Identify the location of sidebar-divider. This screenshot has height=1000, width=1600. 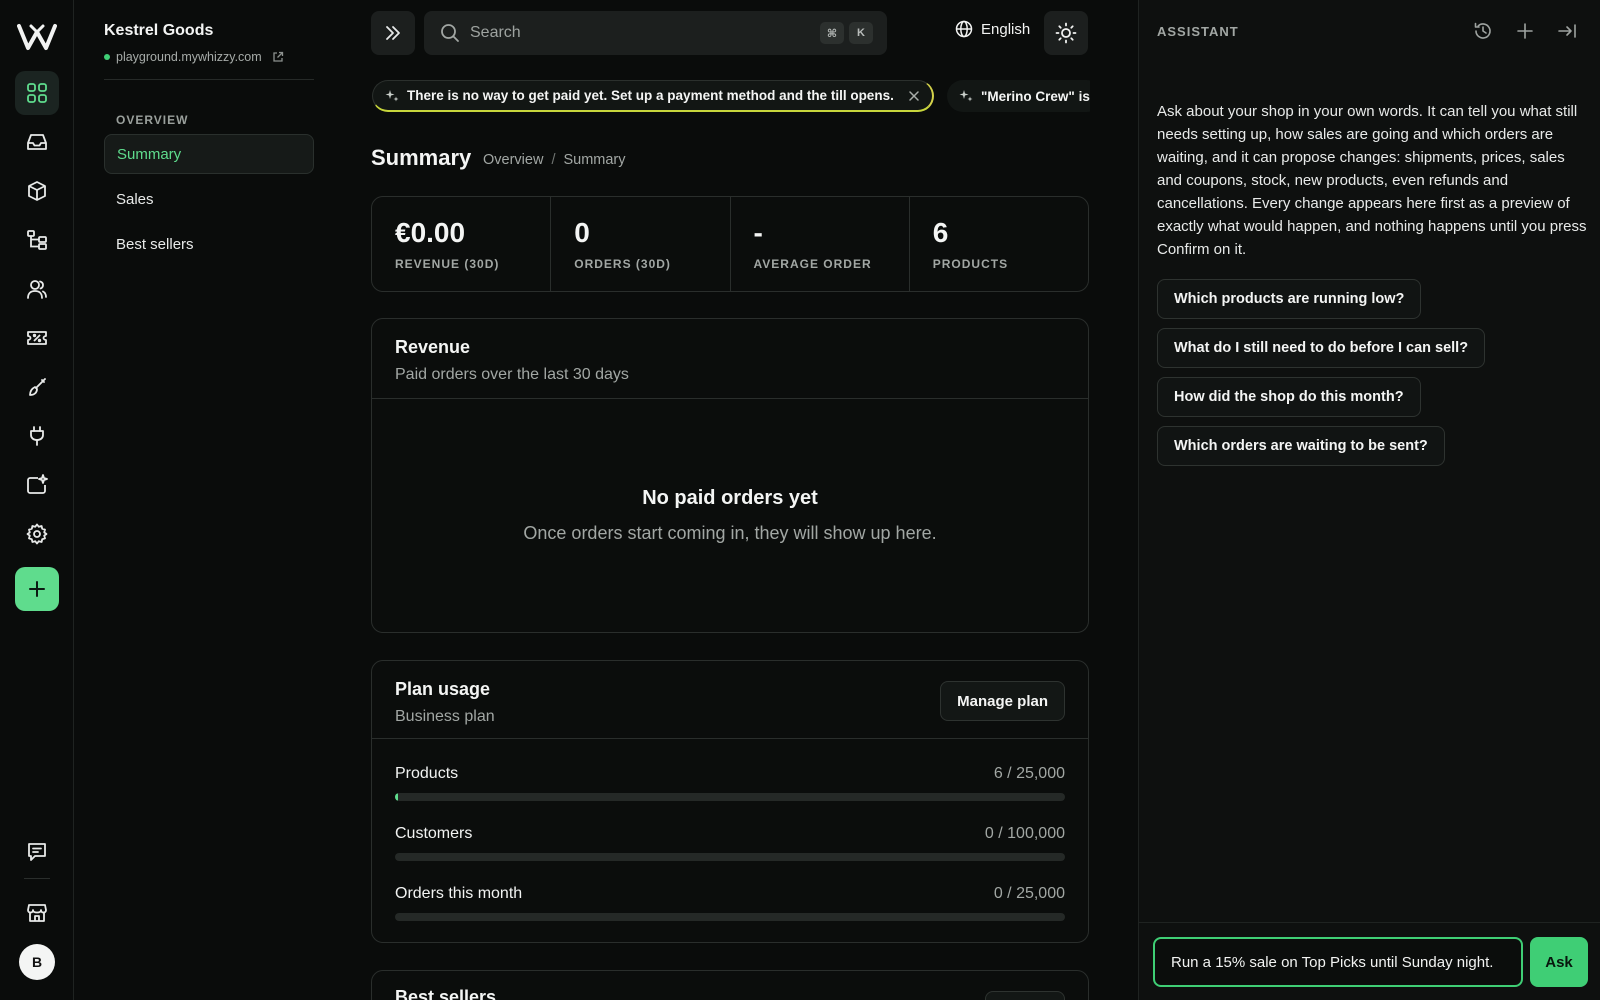
(209, 79).